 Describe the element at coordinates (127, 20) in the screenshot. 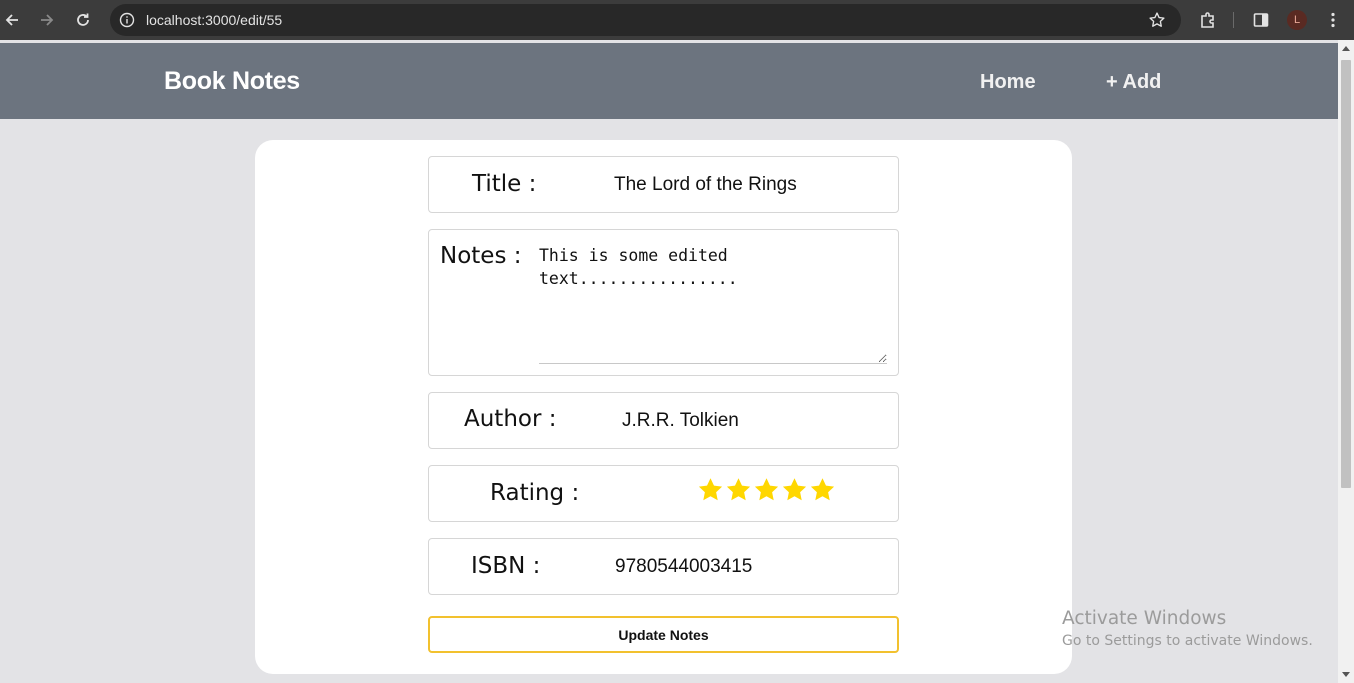

I see `site-info-icon` at that location.